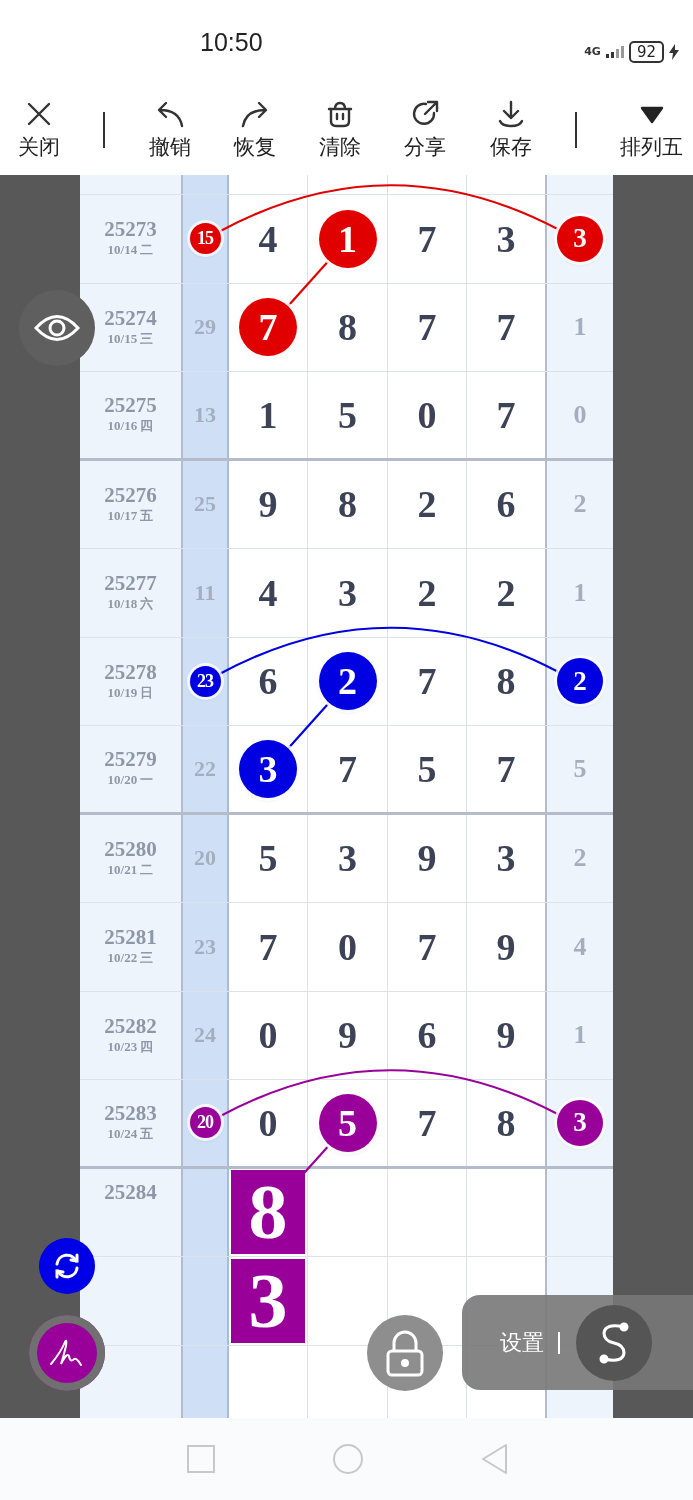  What do you see at coordinates (580, 681) in the screenshot?
I see `span-ball: 2` at bounding box center [580, 681].